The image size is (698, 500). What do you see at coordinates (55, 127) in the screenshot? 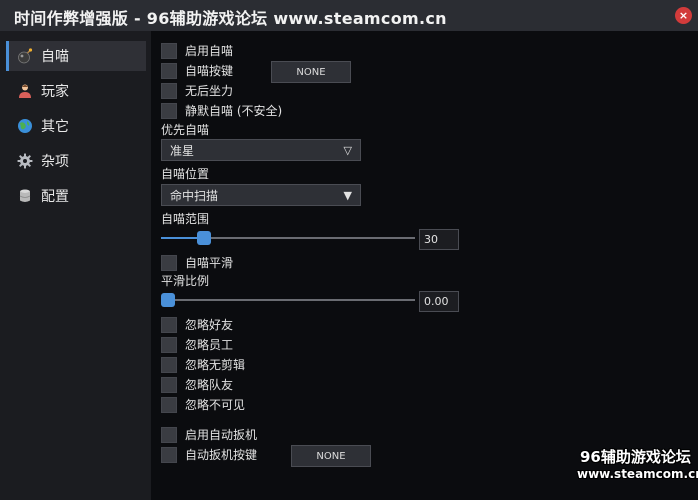
I see `sidebar-item-label: 其它` at bounding box center [55, 127].